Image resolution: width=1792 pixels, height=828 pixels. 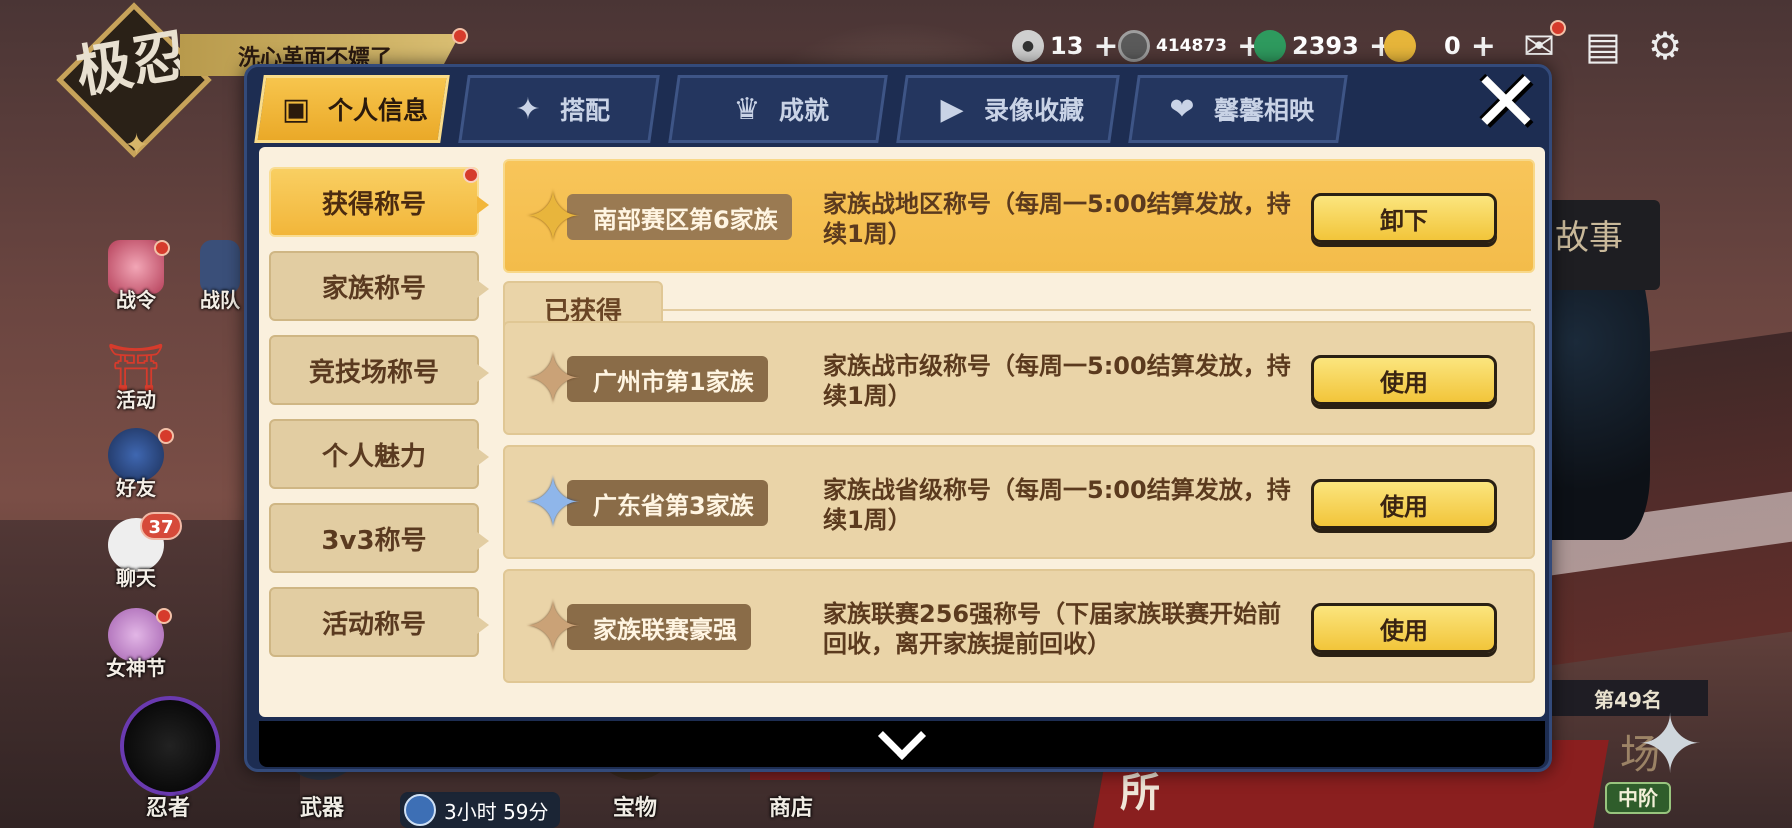 What do you see at coordinates (528, 109) in the screenshot?
I see `shuriken-icon: ✦` at bounding box center [528, 109].